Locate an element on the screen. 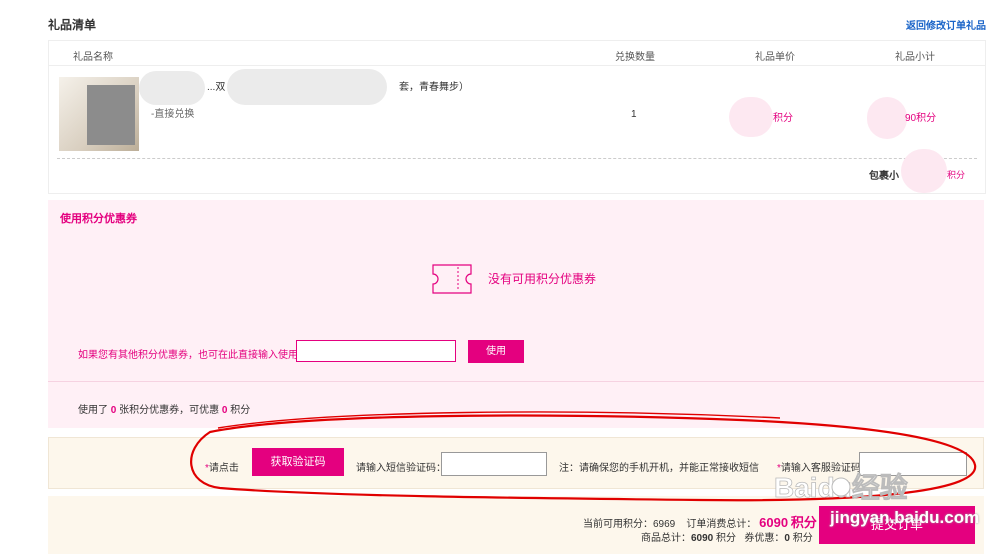 The image size is (1000, 554). coupon-divider is located at coordinates (516, 381).